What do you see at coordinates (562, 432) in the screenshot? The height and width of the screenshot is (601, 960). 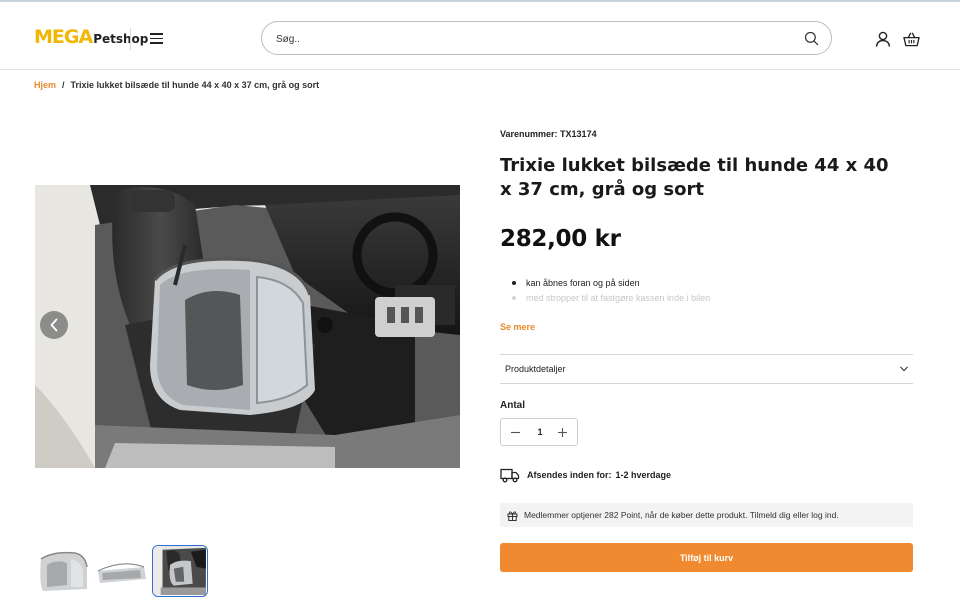 I see `plus-icon` at bounding box center [562, 432].